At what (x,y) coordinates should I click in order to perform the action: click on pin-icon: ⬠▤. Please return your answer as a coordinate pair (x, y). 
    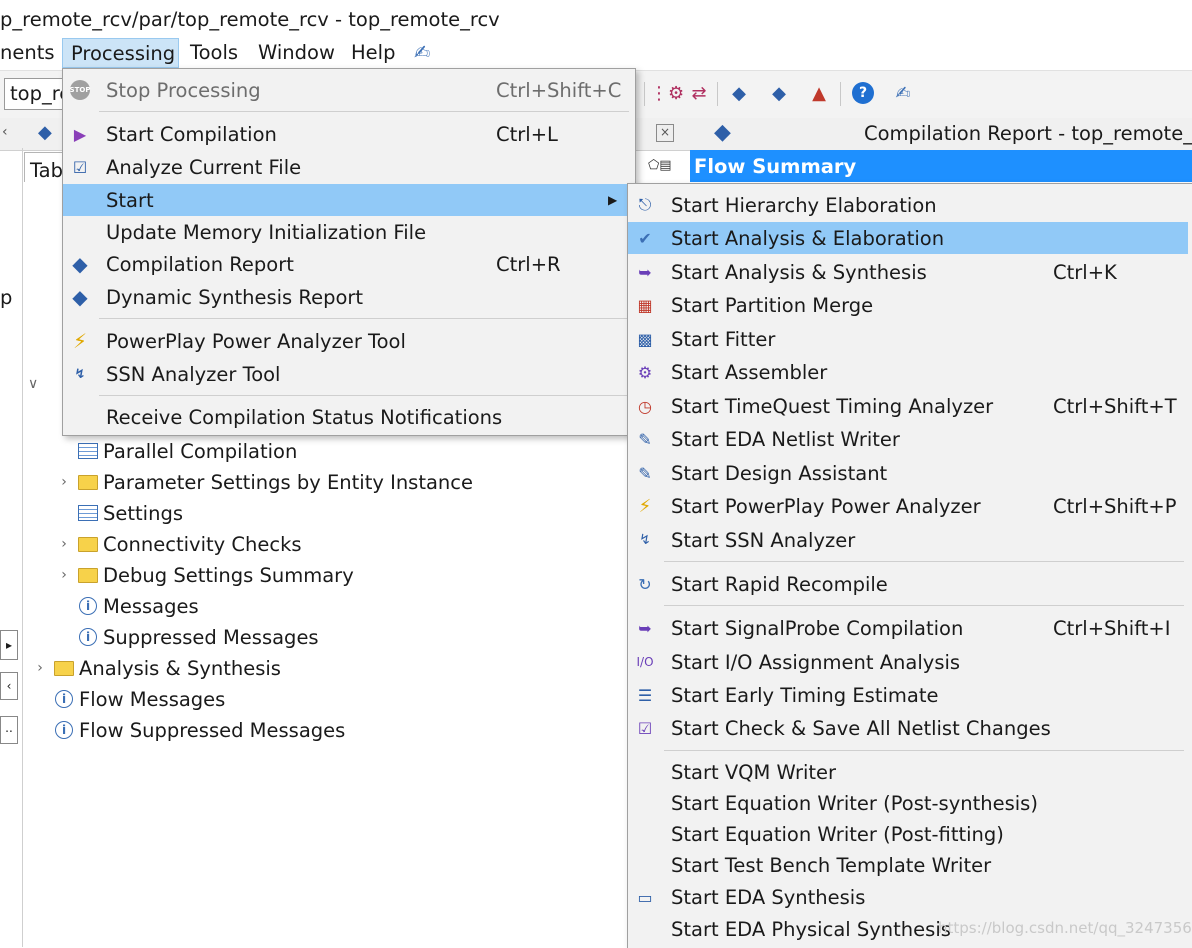
    Looking at the image, I should click on (660, 165).